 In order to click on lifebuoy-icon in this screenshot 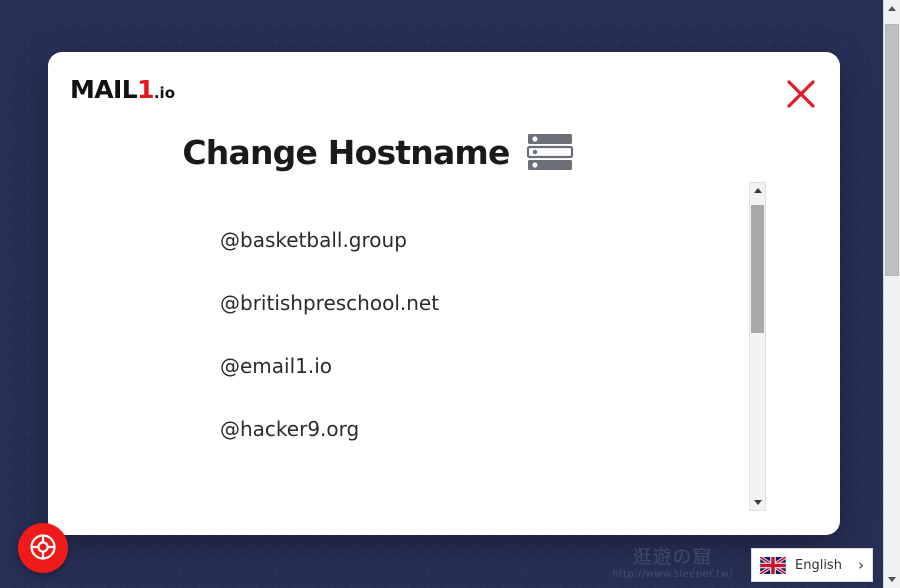, I will do `click(43, 548)`.